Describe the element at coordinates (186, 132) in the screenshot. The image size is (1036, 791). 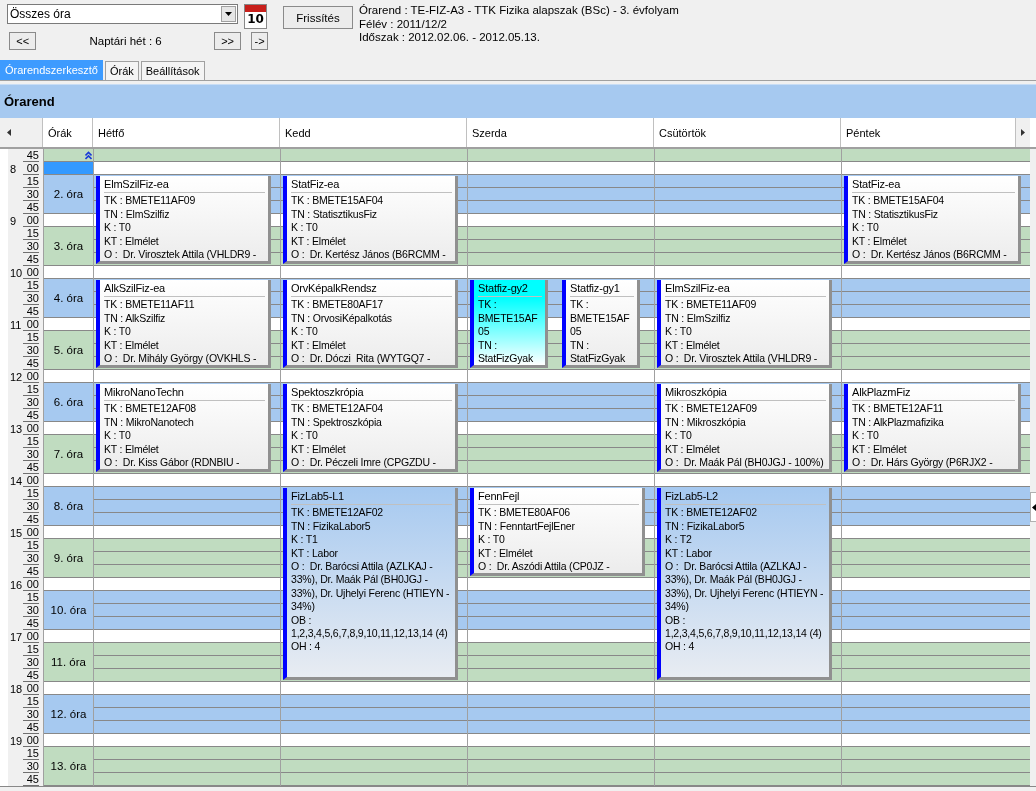
I see `column-header: Hétfő` at that location.